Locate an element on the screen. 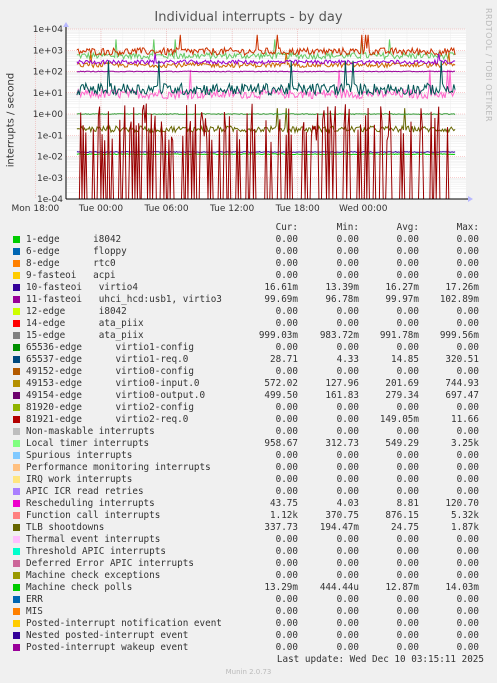  legend-label: Local timer interrupts is located at coordinates (88, 443).